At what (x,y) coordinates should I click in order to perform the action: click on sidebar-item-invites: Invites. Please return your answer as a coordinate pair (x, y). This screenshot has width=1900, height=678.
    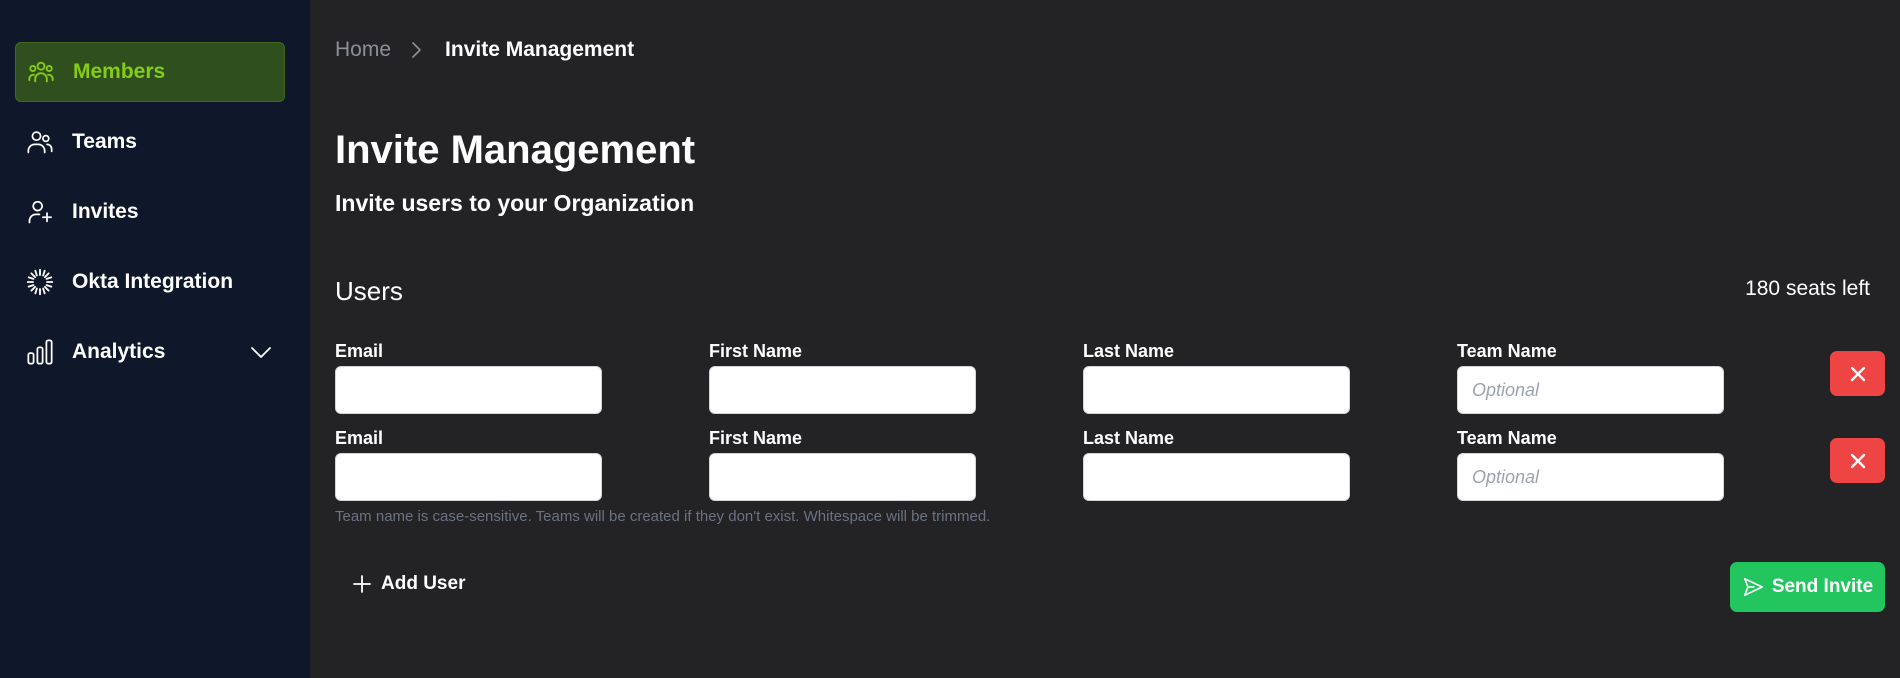
    Looking at the image, I should click on (150, 212).